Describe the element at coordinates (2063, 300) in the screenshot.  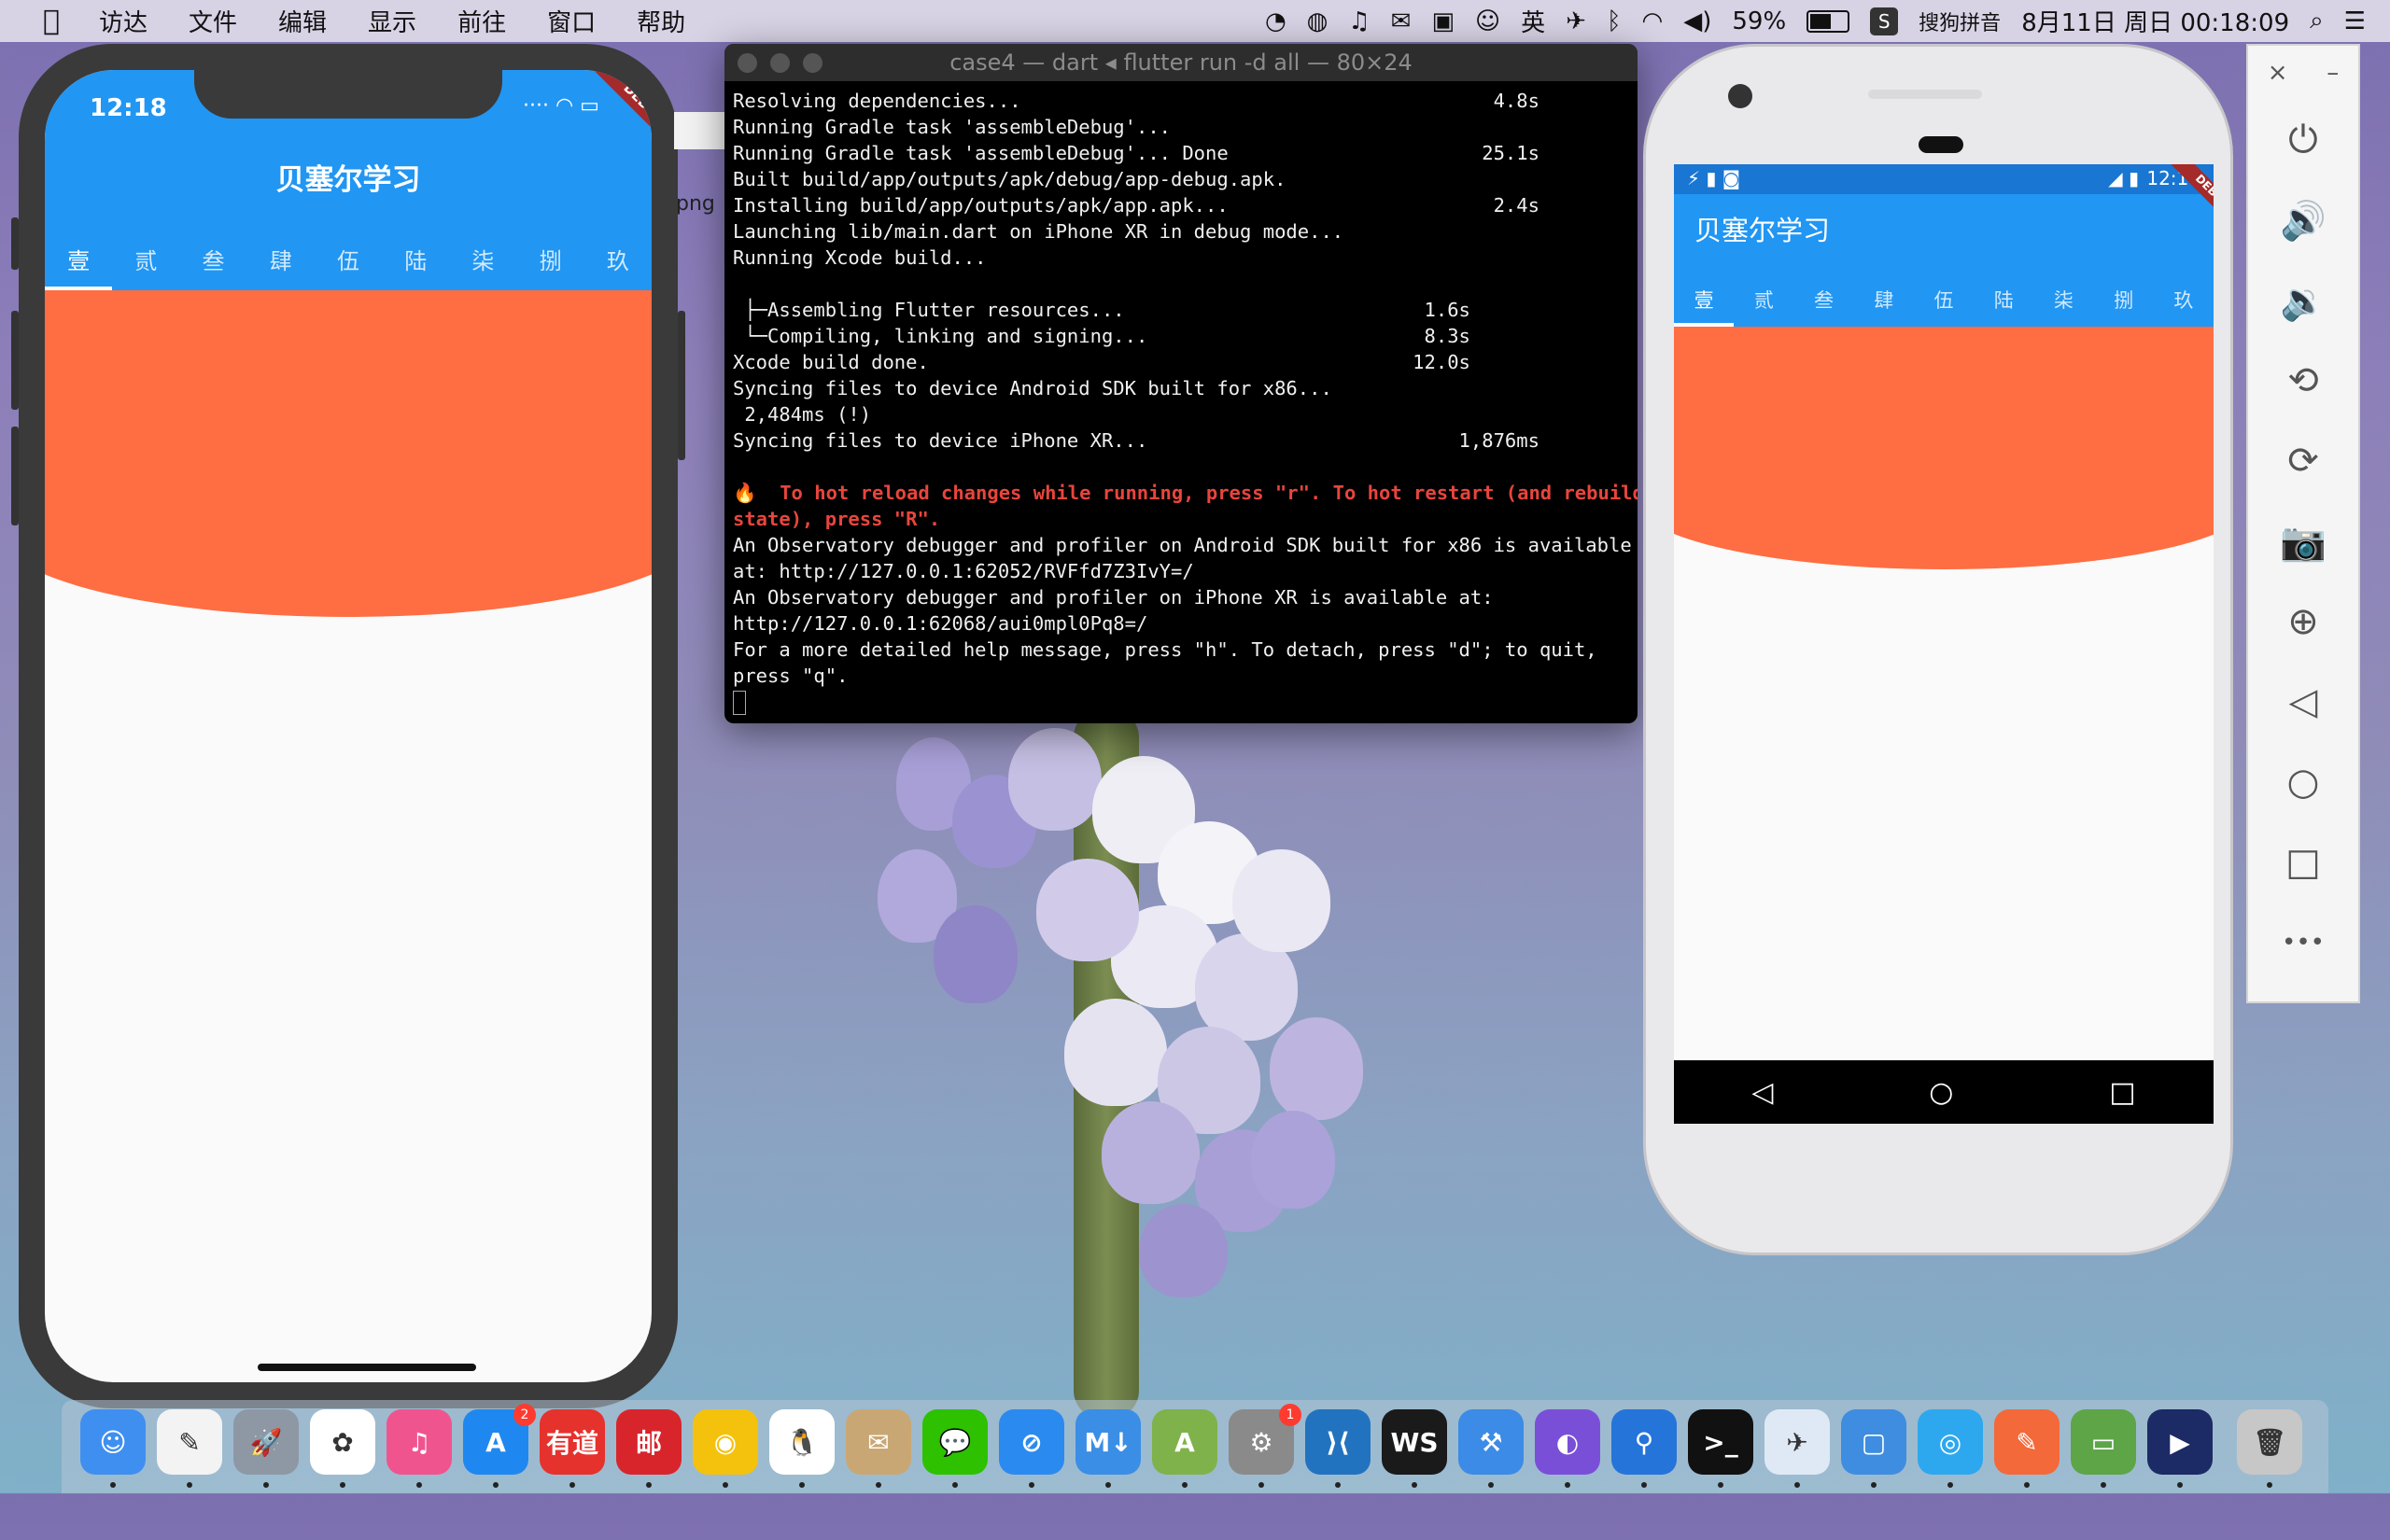
I see `android-tab-7: 柒` at that location.